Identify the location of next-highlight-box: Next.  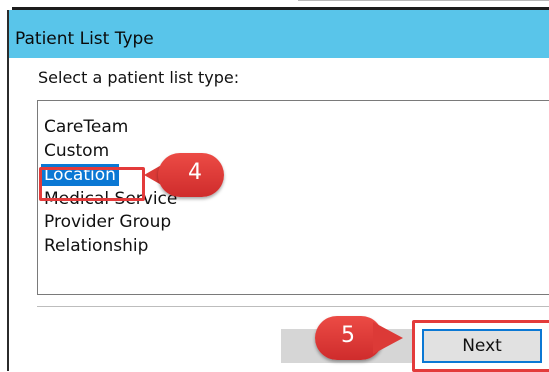
(480, 346).